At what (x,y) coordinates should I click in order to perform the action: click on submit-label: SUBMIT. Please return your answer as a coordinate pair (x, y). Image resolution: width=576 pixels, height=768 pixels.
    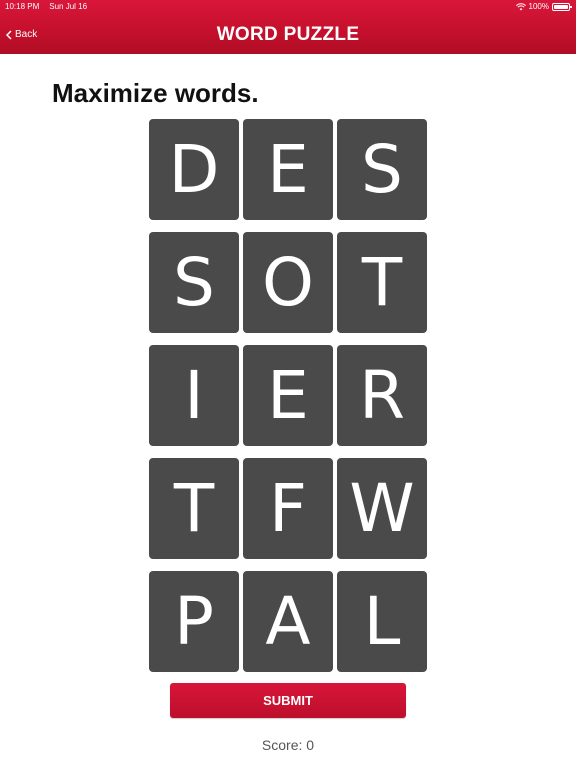
    Looking at the image, I should click on (288, 700).